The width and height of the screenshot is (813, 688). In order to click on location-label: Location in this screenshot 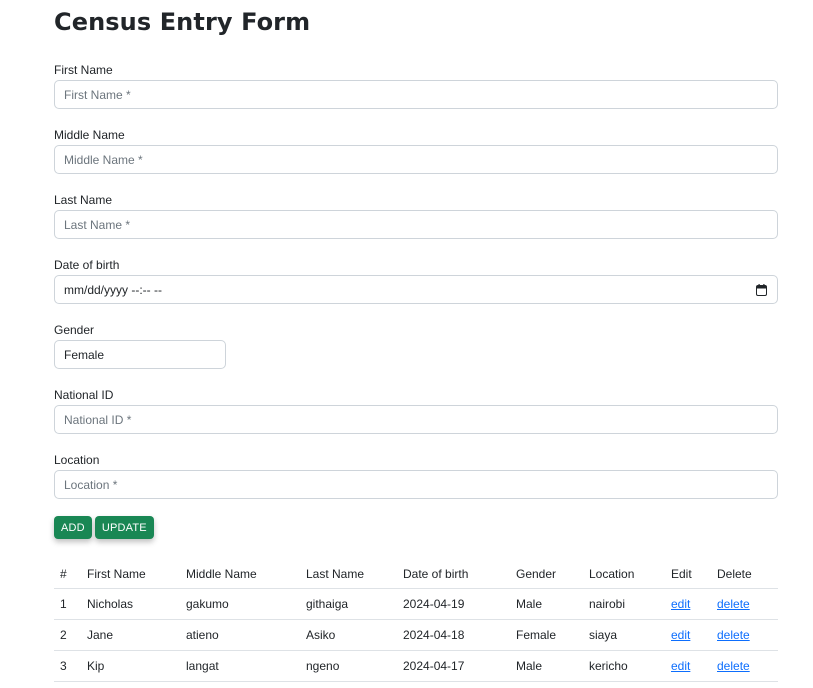, I will do `click(77, 460)`.